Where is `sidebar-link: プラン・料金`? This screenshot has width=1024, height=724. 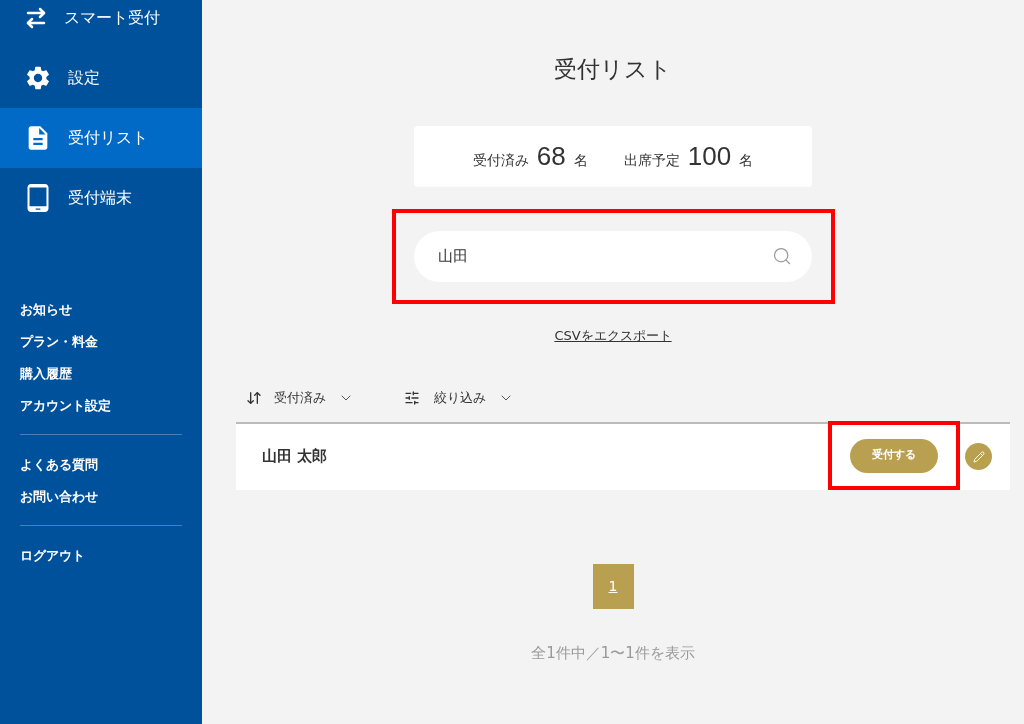 sidebar-link: プラン・料金 is located at coordinates (59, 342).